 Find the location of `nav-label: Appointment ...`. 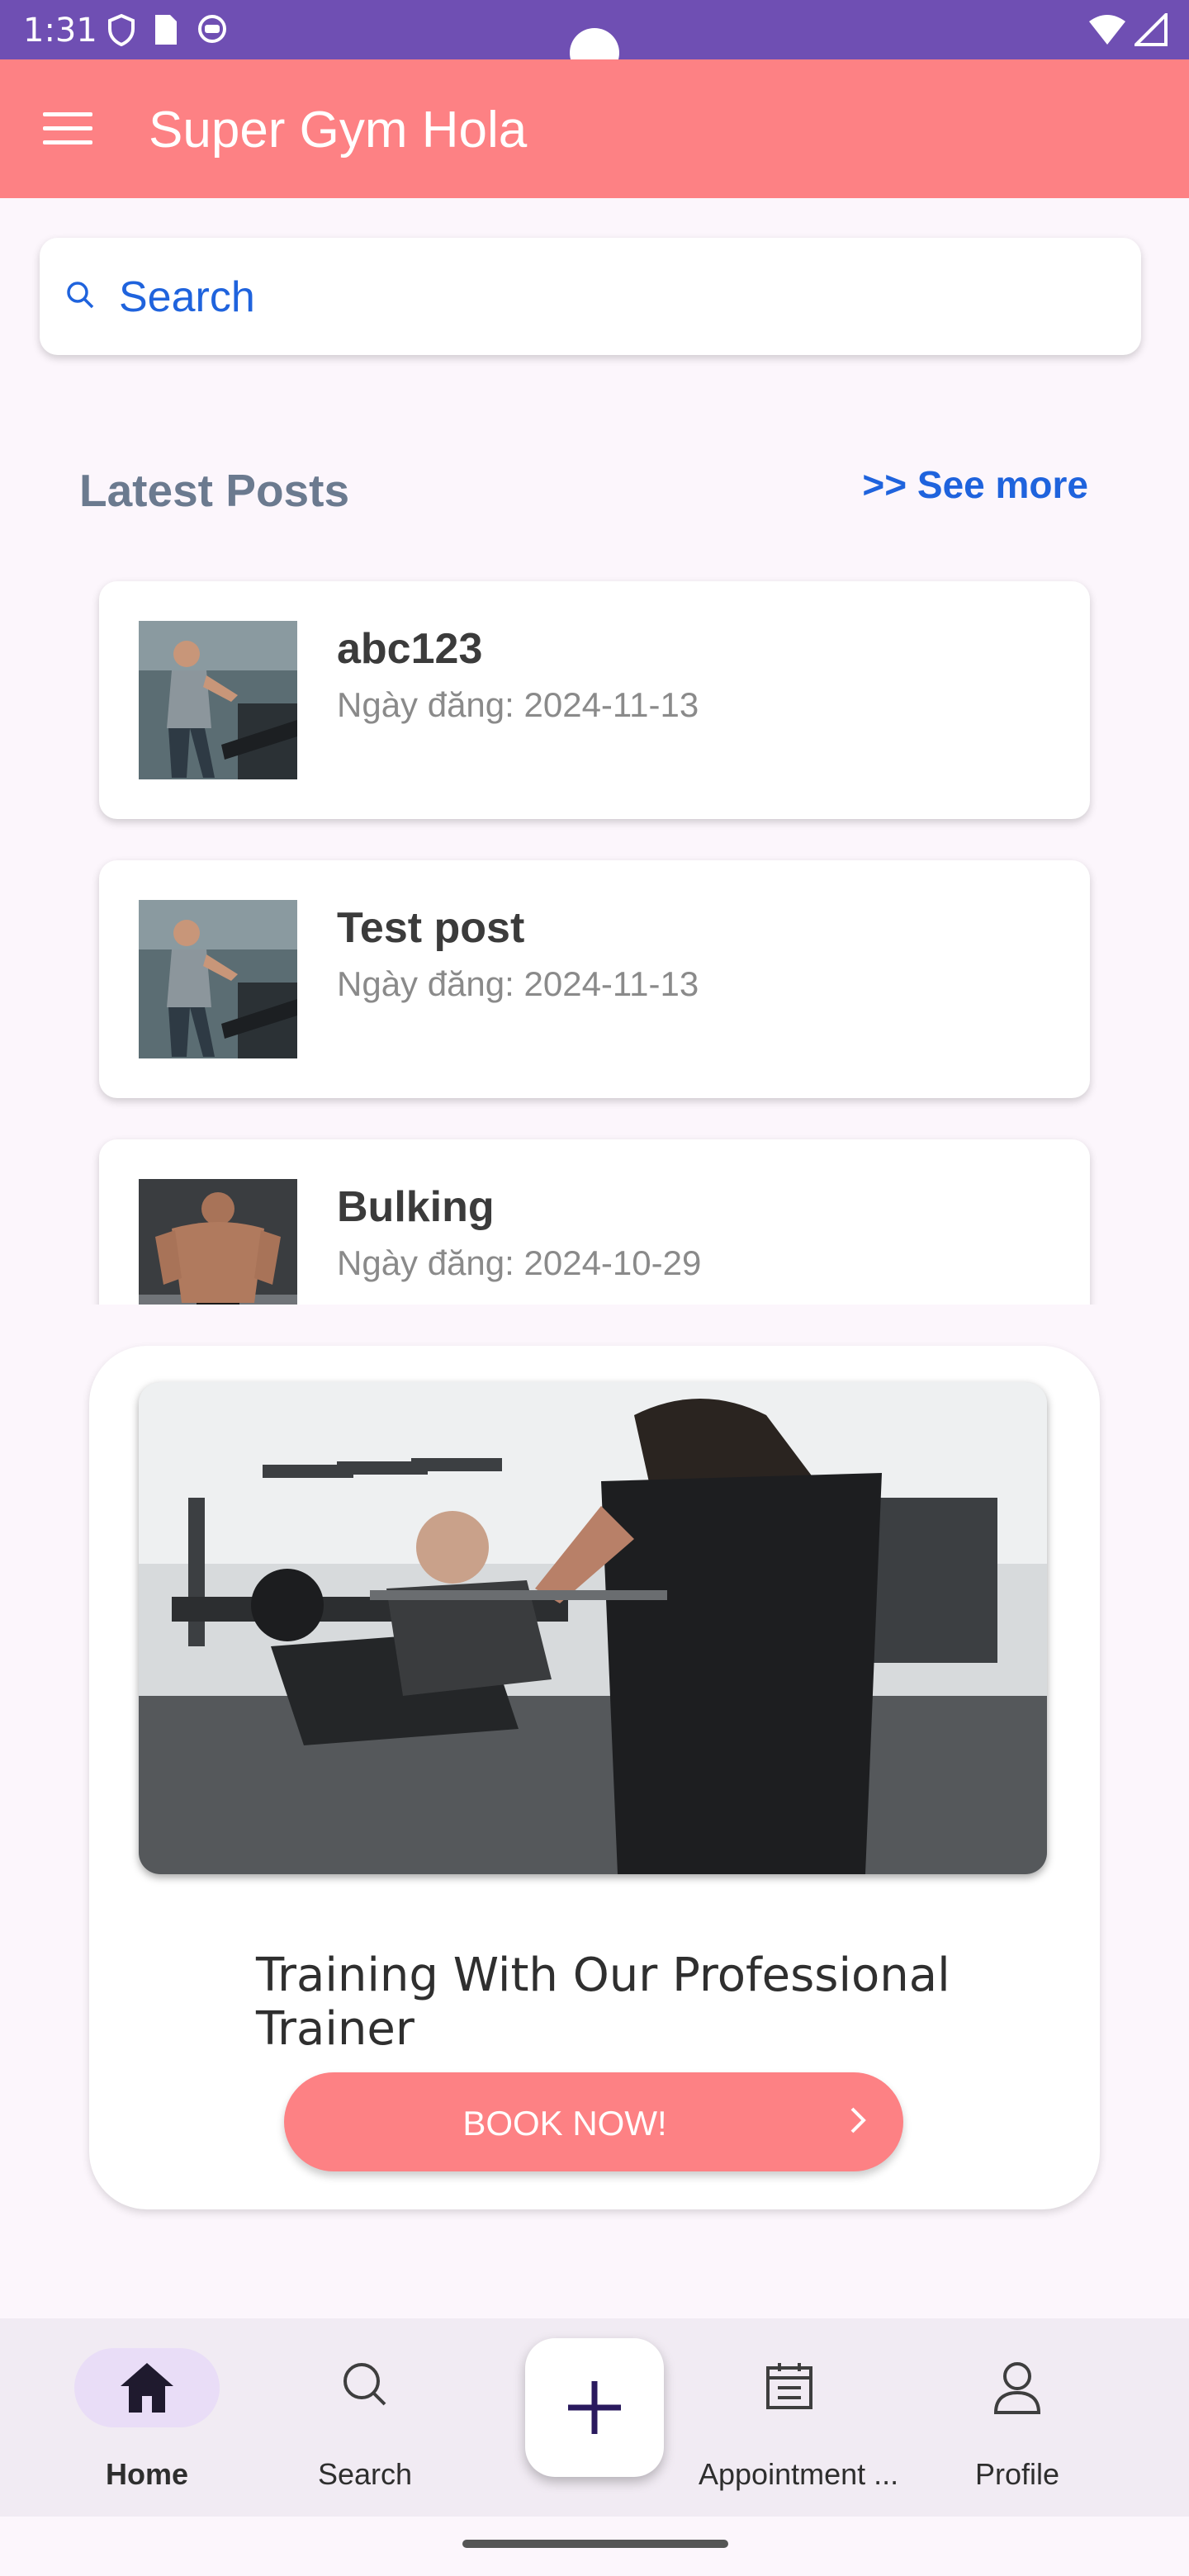

nav-label: Appointment ... is located at coordinates (799, 2474).